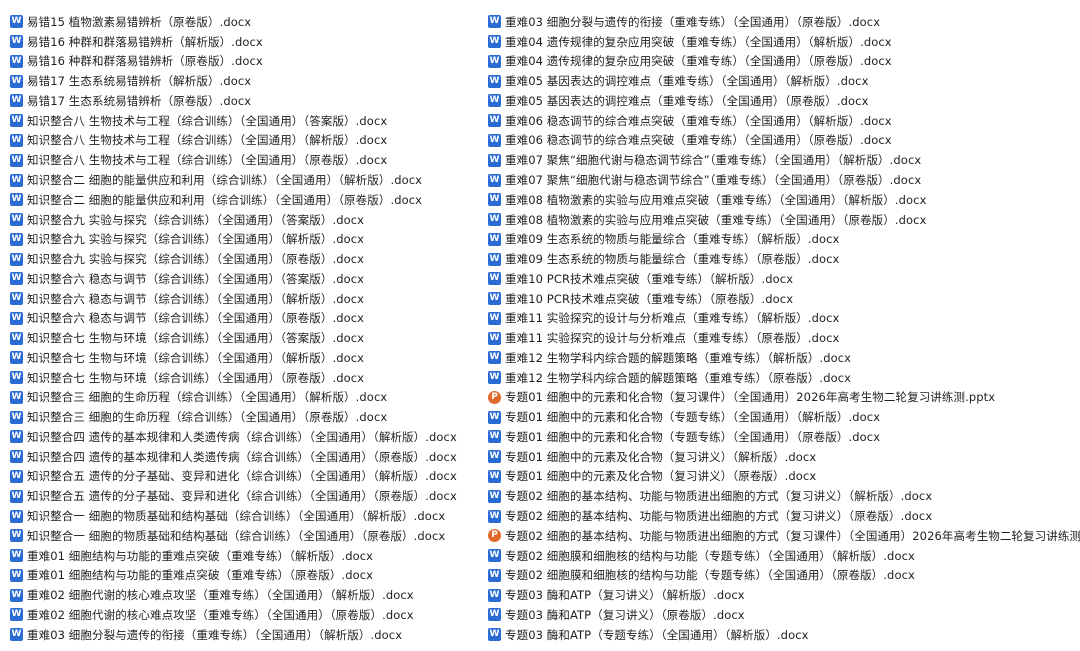 The image size is (1080, 651). Describe the element at coordinates (249, 101) in the screenshot. I see `file-item: W 易错17 生态系统易错辨析（原卷版）.docx` at that location.